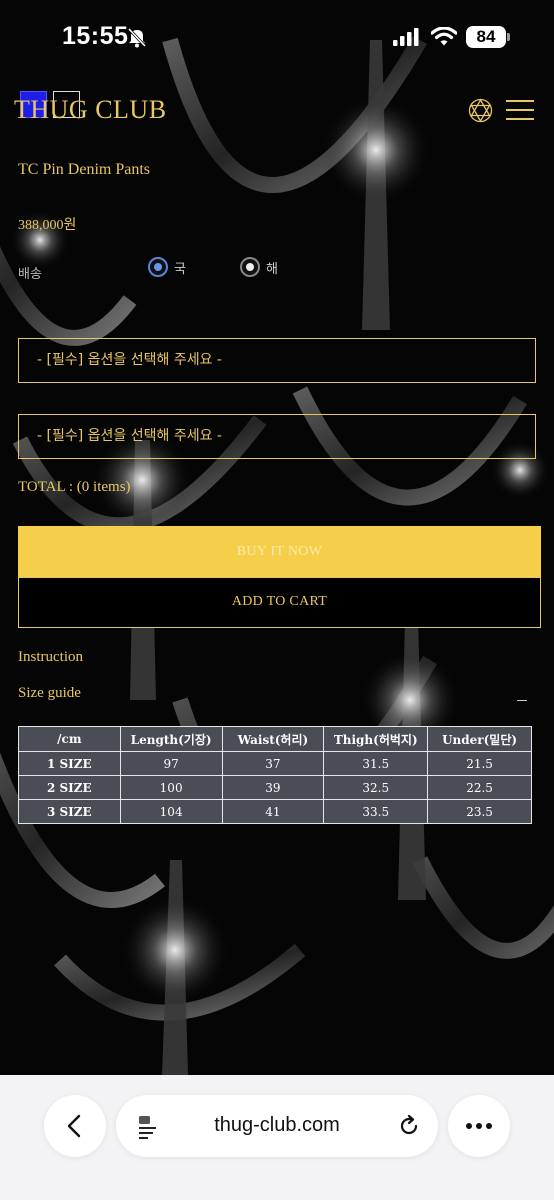 The height and width of the screenshot is (1200, 554). What do you see at coordinates (158, 267) in the screenshot?
I see `shipping-domestic-radio` at bounding box center [158, 267].